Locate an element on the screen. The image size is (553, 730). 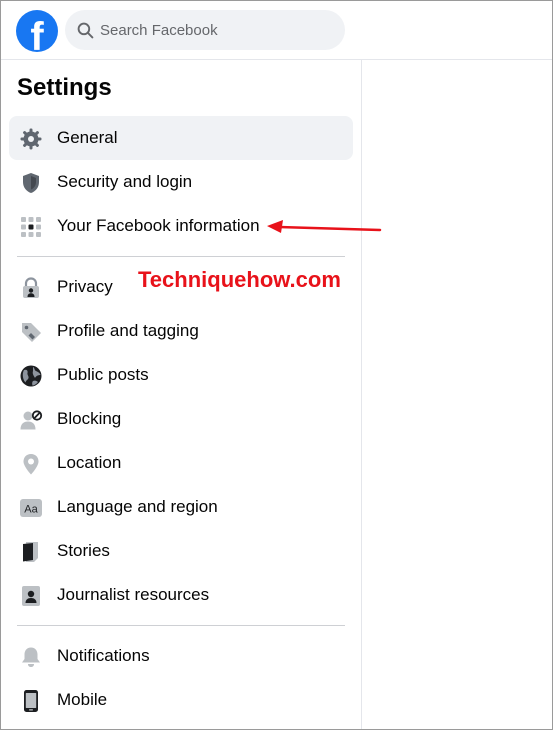
page-title: Settings is located at coordinates (64, 87).